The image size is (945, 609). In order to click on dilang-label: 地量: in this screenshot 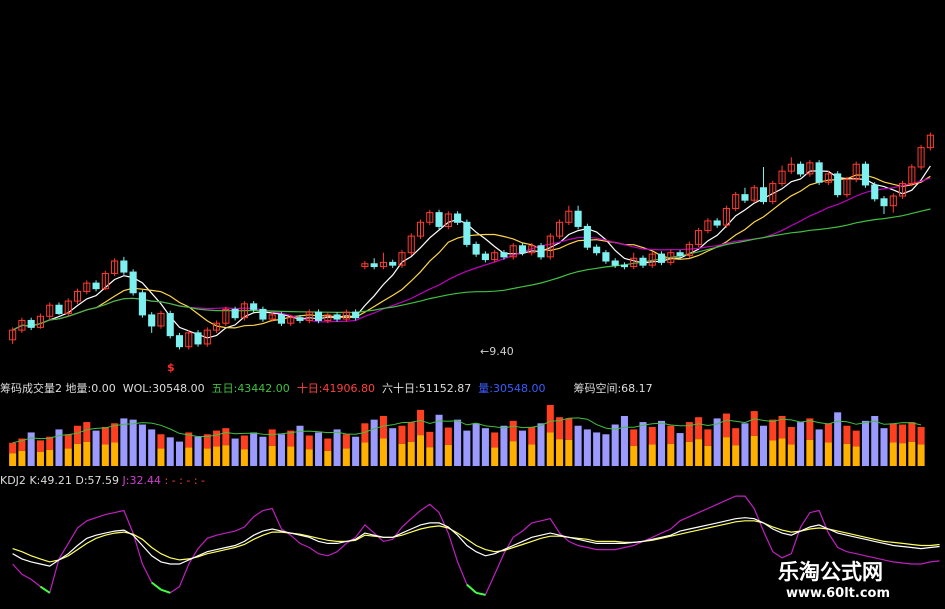, I will do `click(78, 388)`.